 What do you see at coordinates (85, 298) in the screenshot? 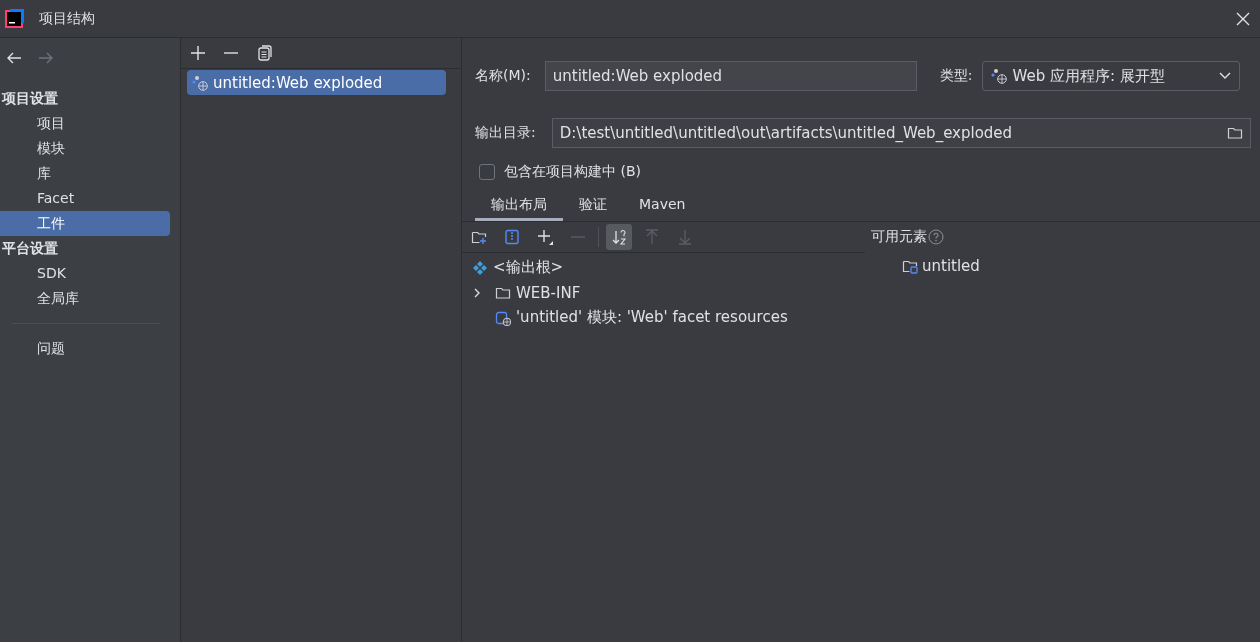
I see `sidebar-item: 全局库` at bounding box center [85, 298].